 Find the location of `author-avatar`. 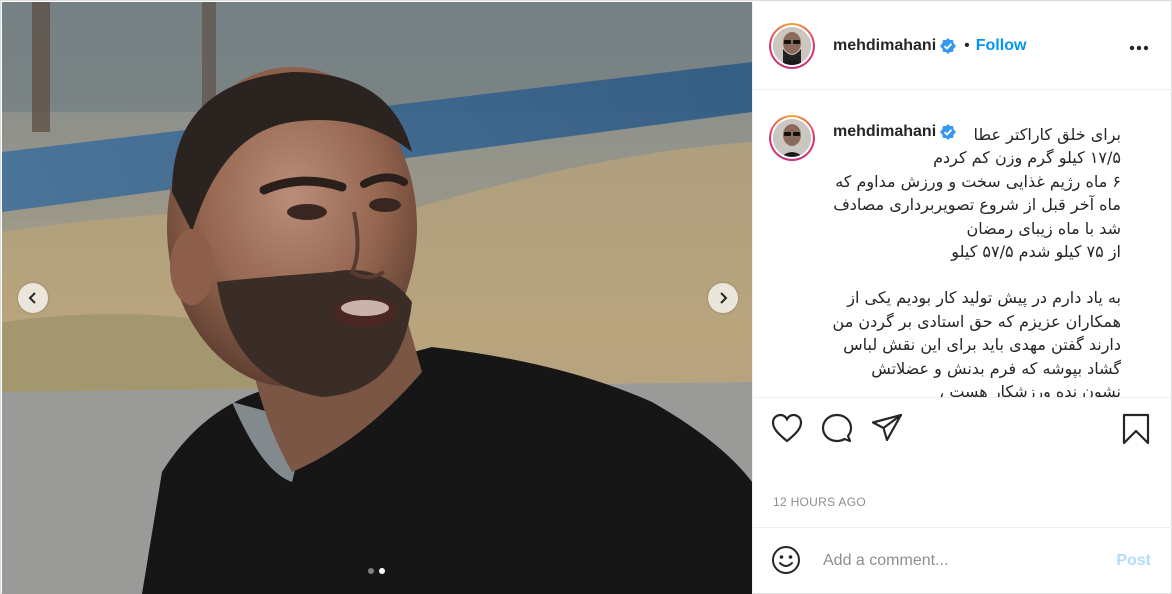

author-avatar is located at coordinates (792, 46).